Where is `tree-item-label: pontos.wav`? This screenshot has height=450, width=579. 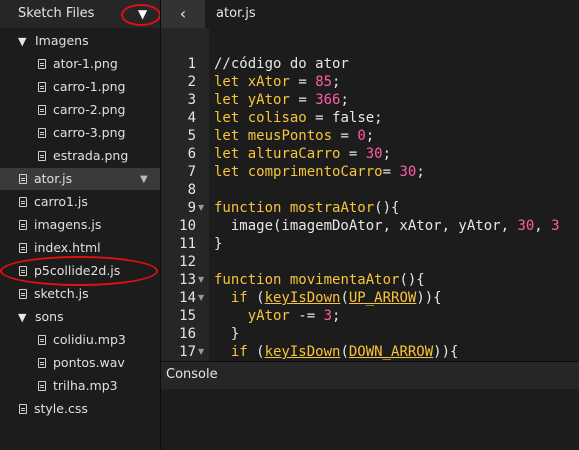 tree-item-label: pontos.wav is located at coordinates (89, 362).